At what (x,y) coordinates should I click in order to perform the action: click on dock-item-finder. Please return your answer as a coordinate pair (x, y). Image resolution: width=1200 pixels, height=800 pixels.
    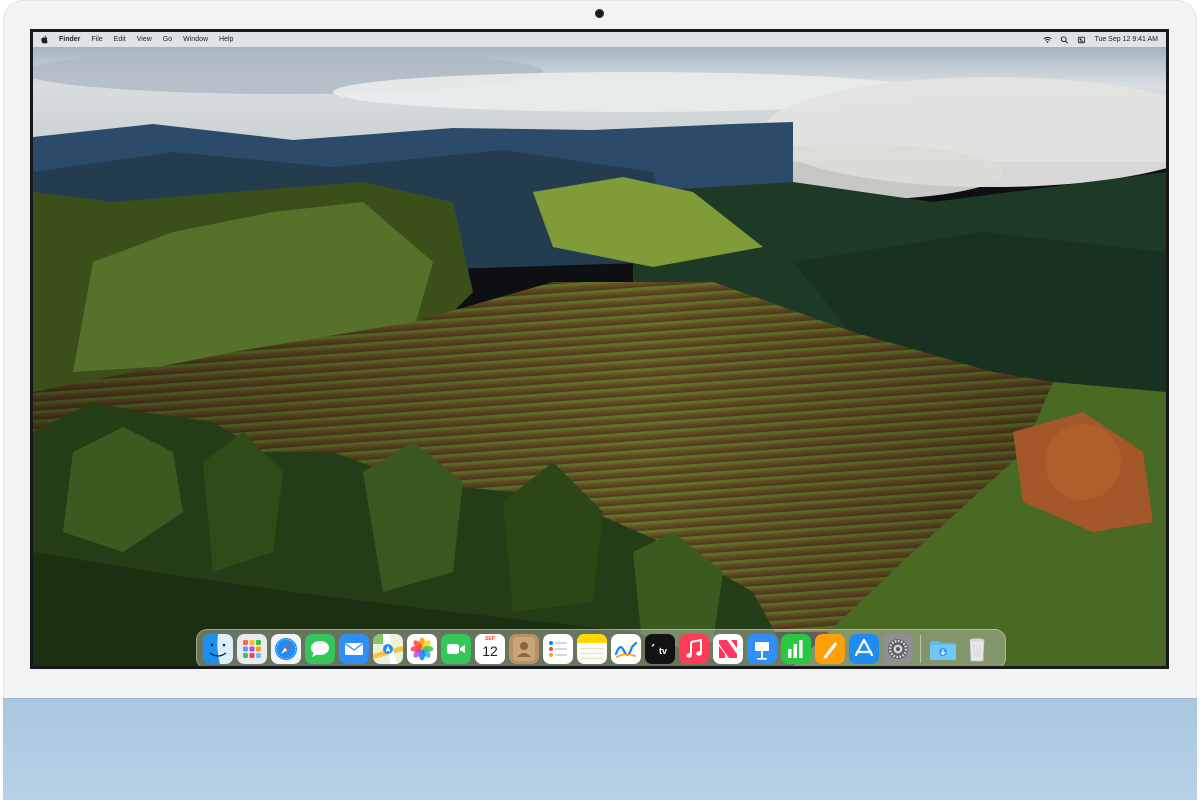
    Looking at the image, I should click on (218, 649).